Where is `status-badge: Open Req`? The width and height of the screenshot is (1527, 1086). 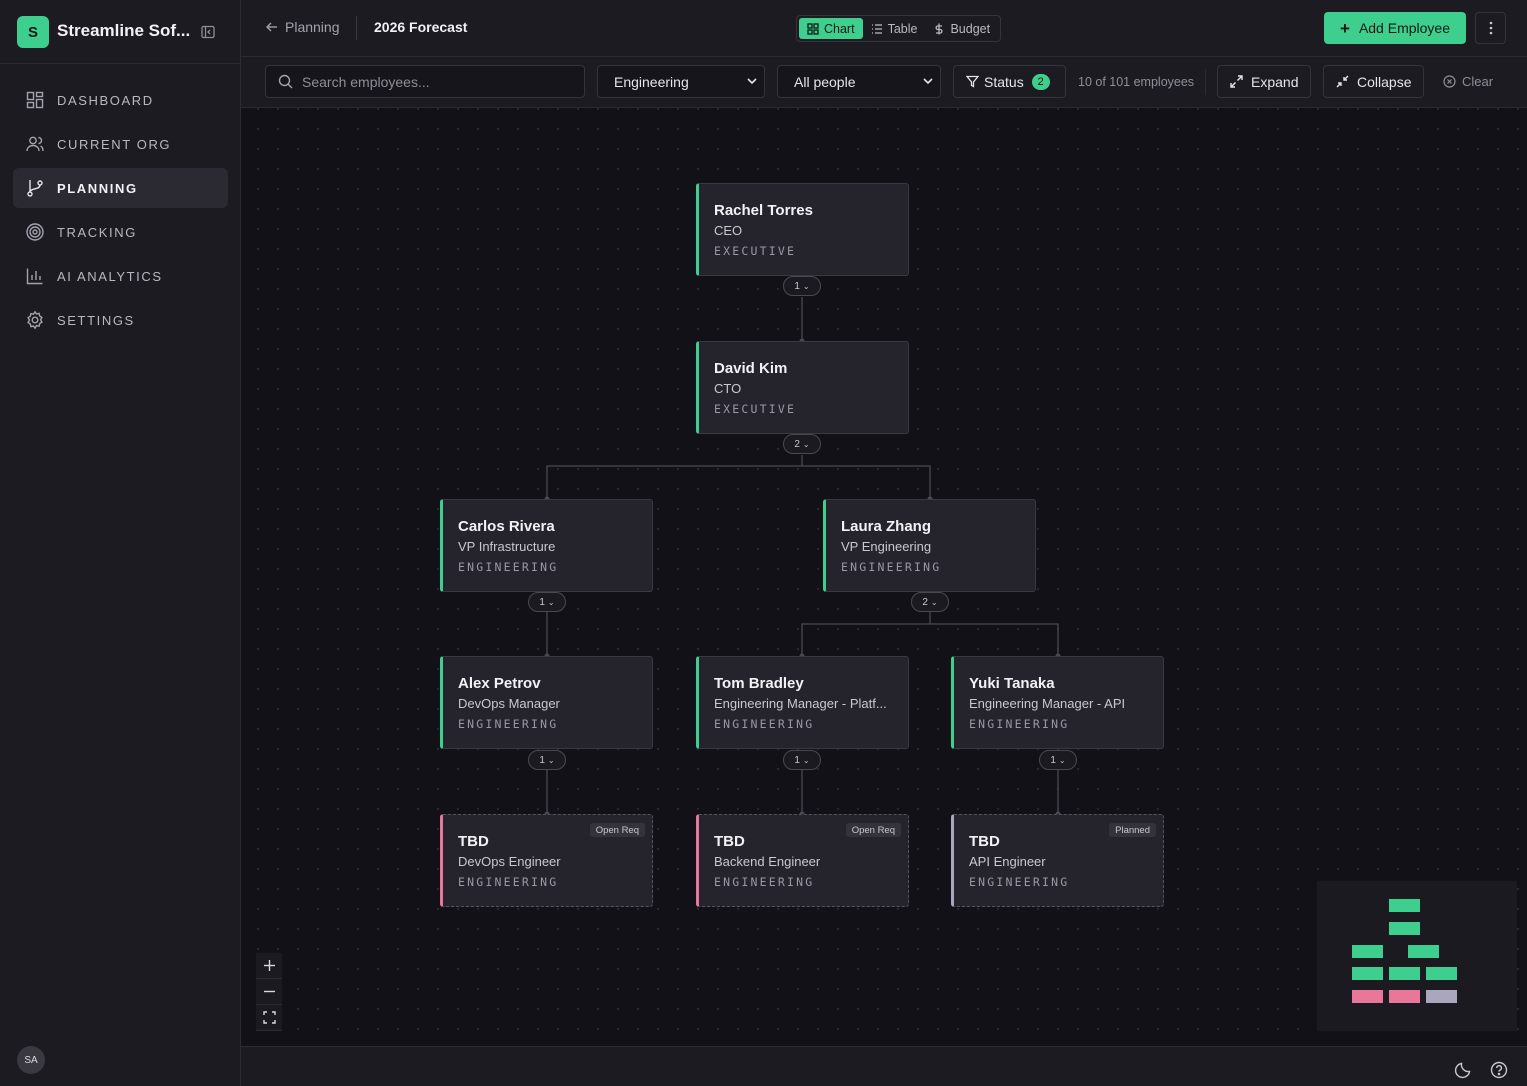 status-badge: Open Req is located at coordinates (873, 830).